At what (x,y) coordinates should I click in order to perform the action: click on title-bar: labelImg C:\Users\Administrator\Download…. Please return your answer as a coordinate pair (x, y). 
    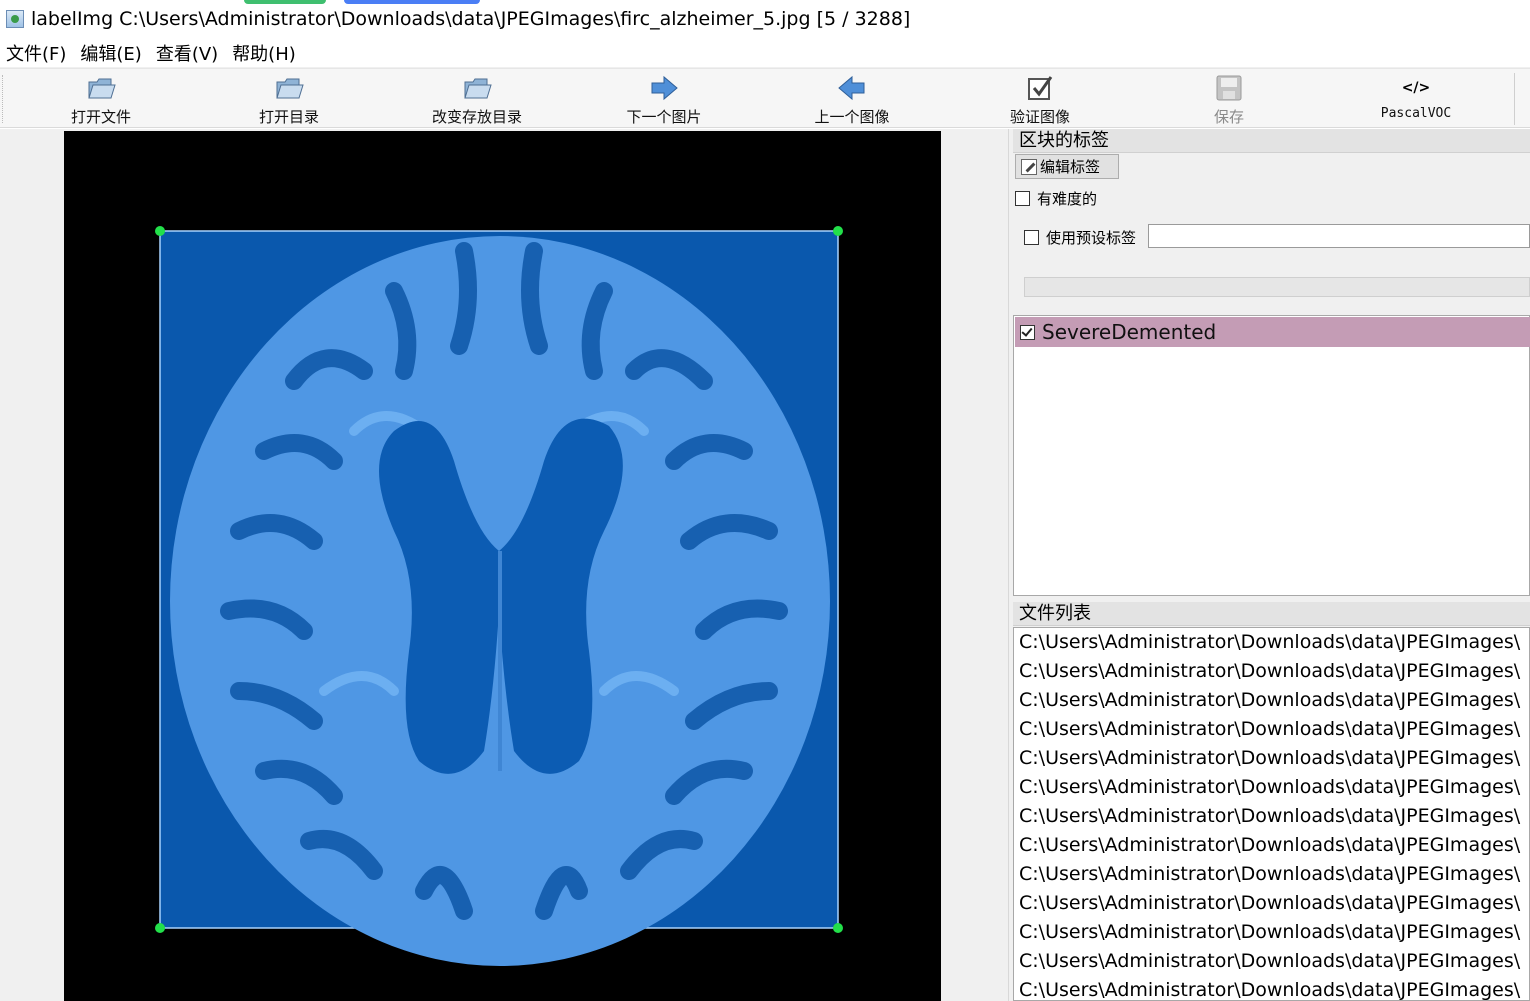
    Looking at the image, I should click on (765, 19).